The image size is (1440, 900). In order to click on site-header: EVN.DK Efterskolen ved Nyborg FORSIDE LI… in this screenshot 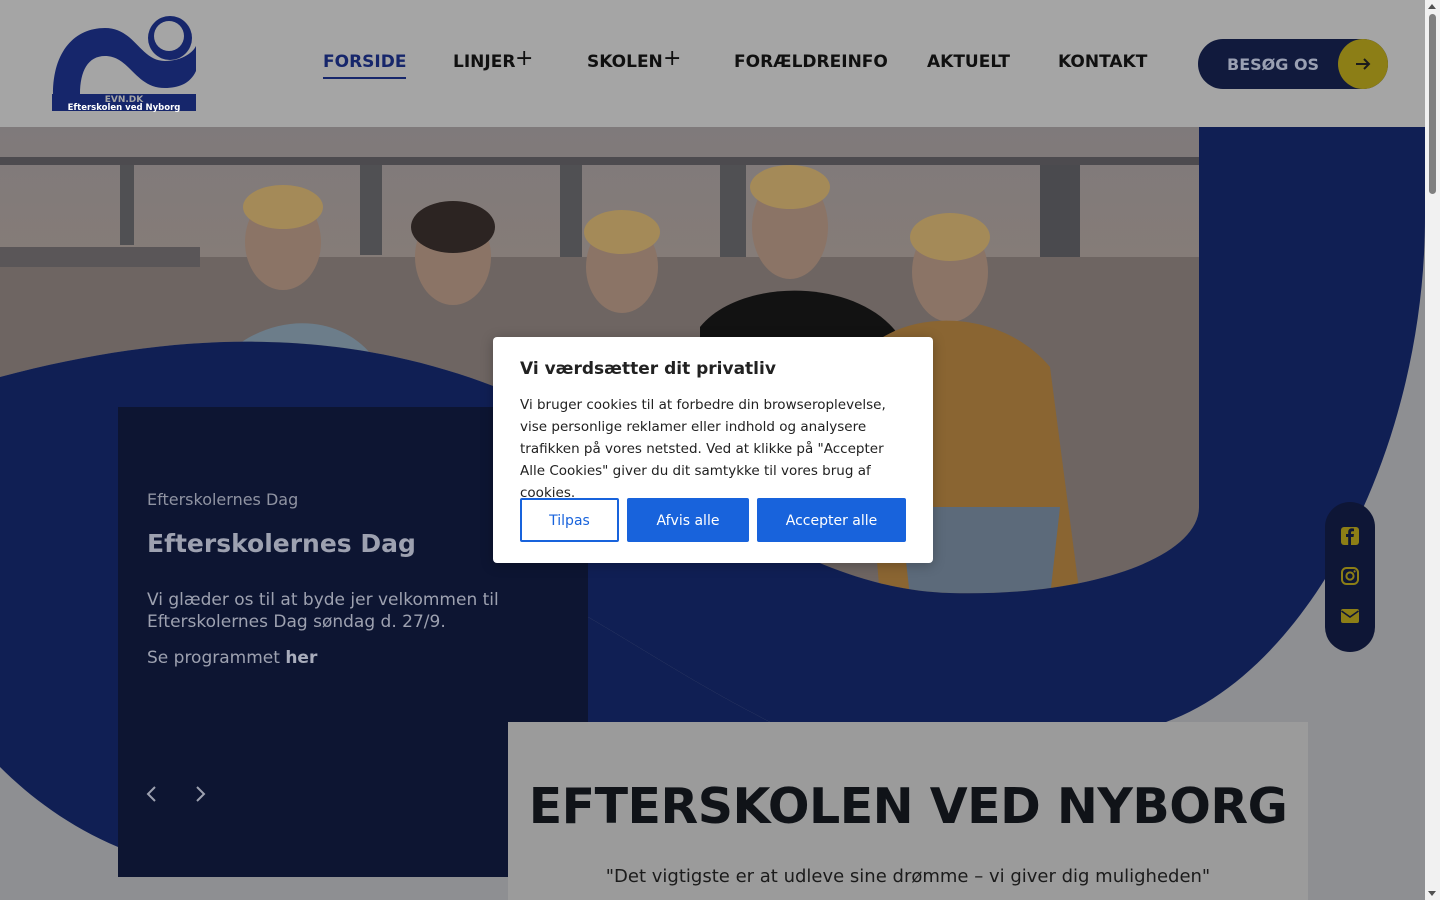, I will do `click(712, 63)`.